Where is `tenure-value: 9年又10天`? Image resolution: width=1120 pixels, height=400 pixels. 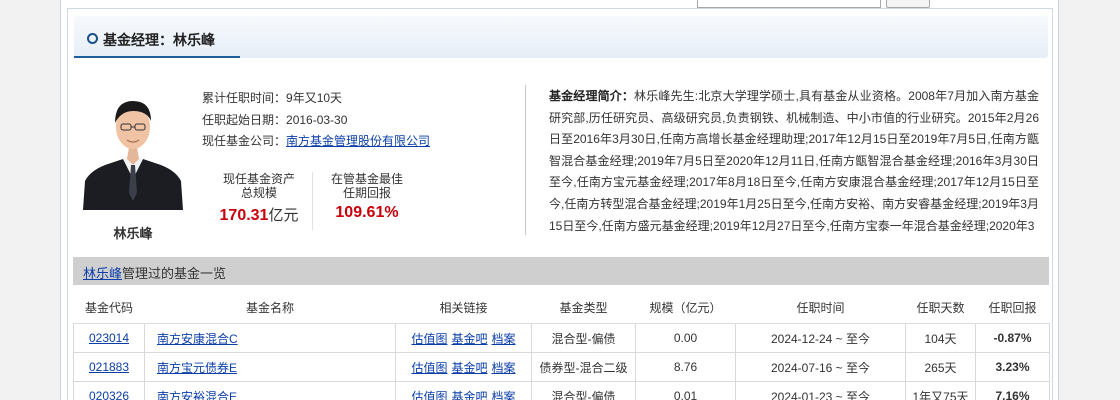
tenure-value: 9年又10天 is located at coordinates (314, 98).